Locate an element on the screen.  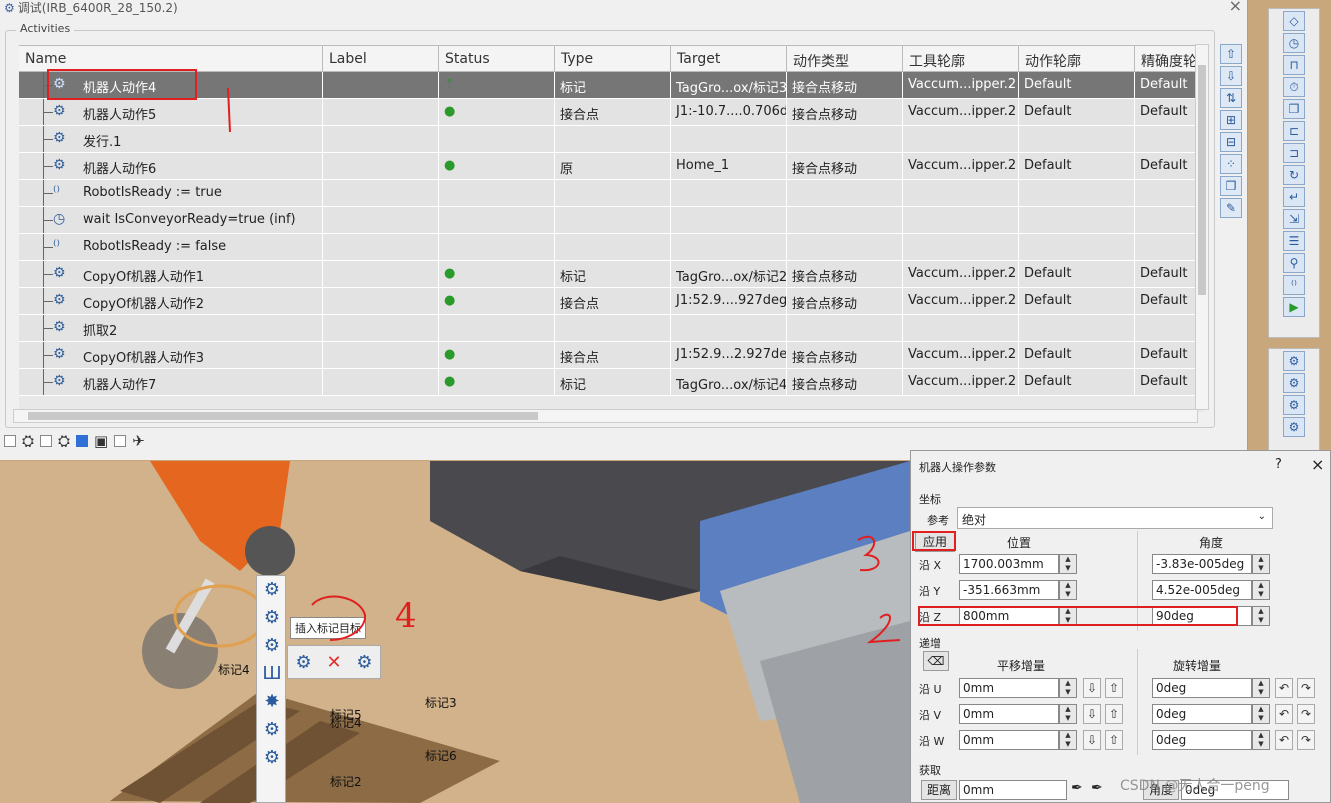
chain-icon: ⊐ is located at coordinates (1294, 153).